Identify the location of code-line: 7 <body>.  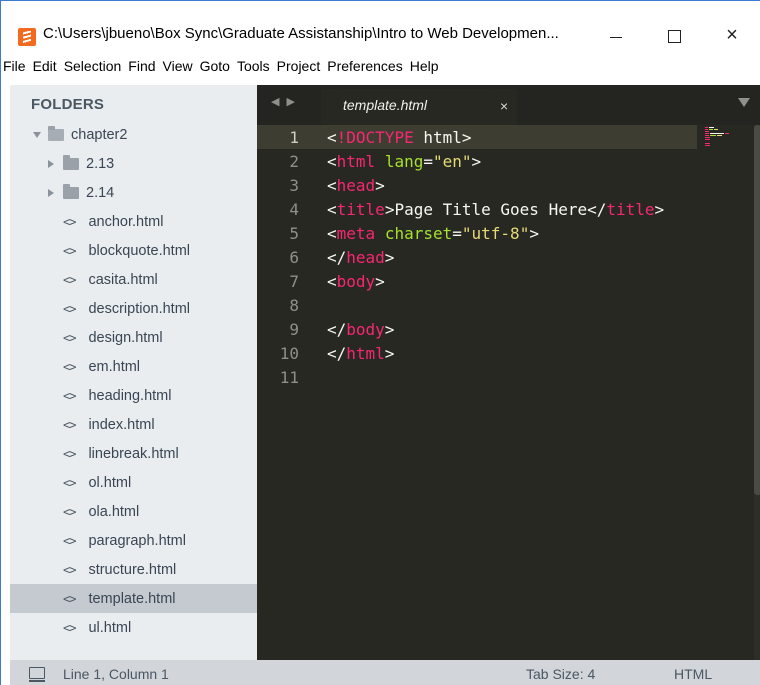
(321, 281).